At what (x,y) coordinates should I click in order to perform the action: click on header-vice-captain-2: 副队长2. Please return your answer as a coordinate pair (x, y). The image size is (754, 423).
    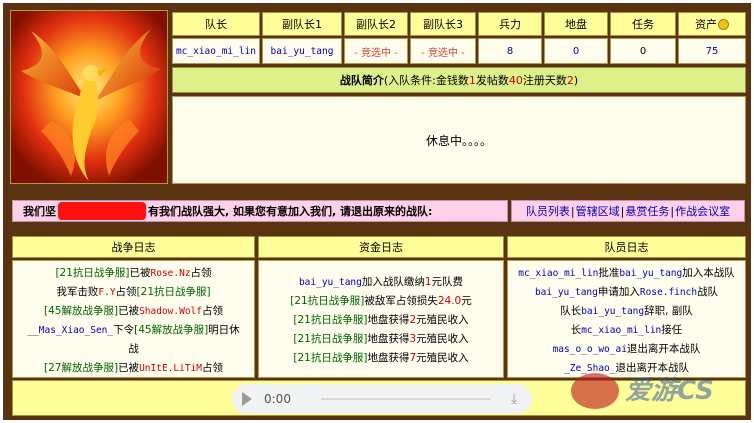
    Looking at the image, I should click on (376, 24).